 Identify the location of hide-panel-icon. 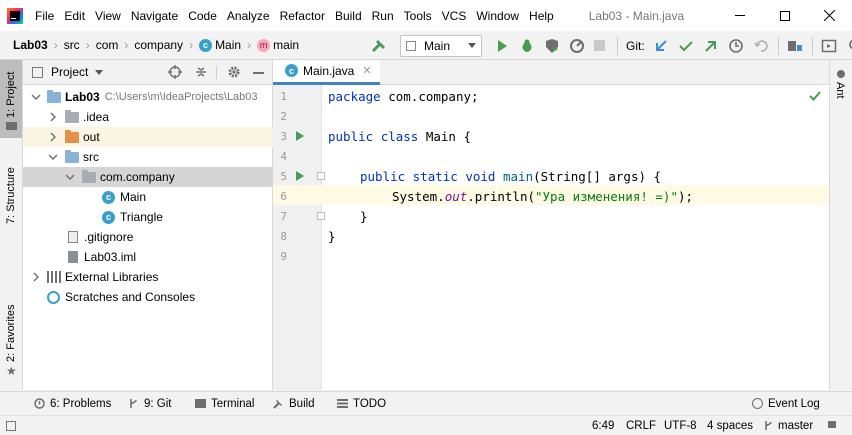
(258, 73).